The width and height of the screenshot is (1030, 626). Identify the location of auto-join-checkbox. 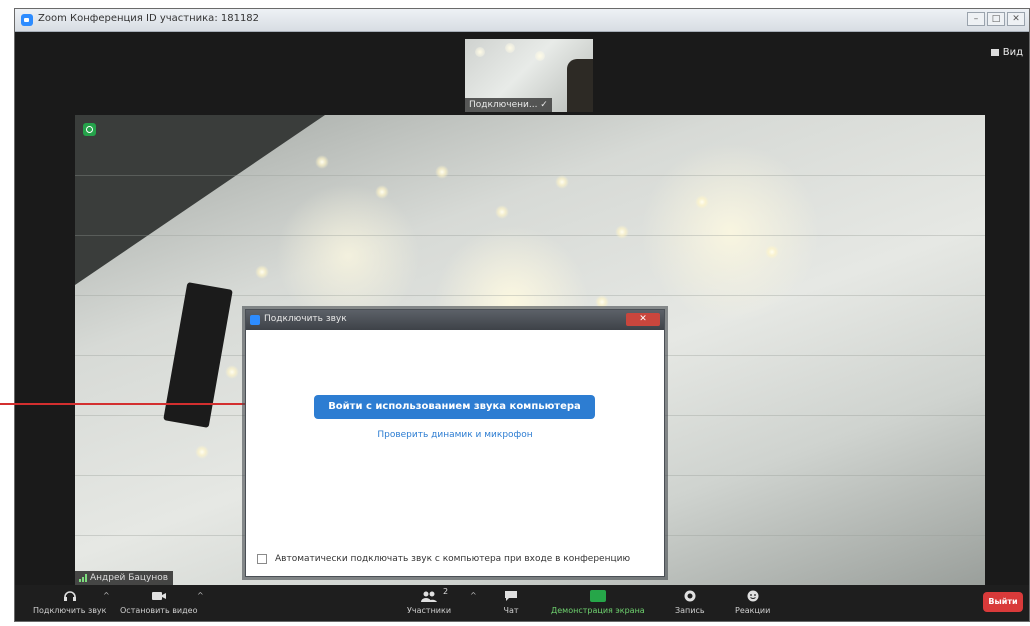
(262, 559).